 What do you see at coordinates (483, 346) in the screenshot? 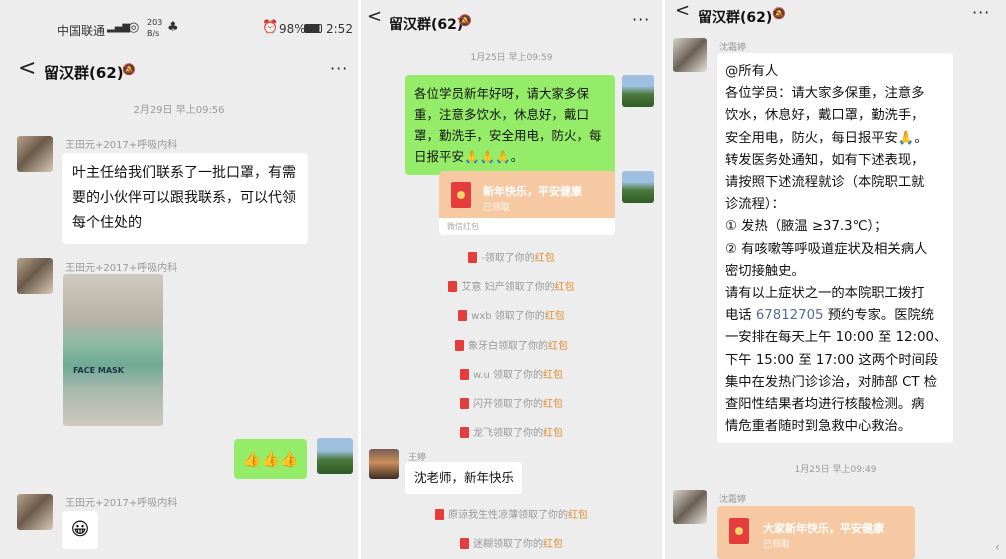
I see `claimer-name: 象牙白` at bounding box center [483, 346].